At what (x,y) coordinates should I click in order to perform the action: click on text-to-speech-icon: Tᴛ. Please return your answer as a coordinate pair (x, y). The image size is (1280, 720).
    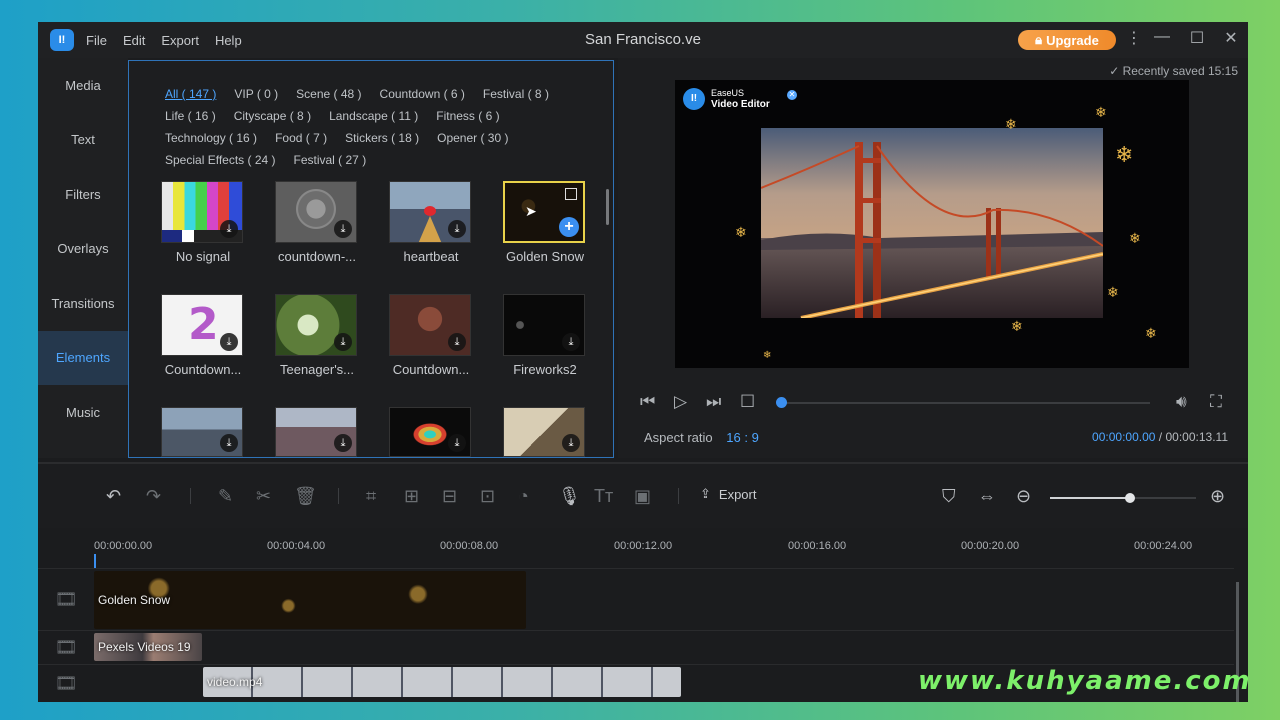
    Looking at the image, I should click on (603, 496).